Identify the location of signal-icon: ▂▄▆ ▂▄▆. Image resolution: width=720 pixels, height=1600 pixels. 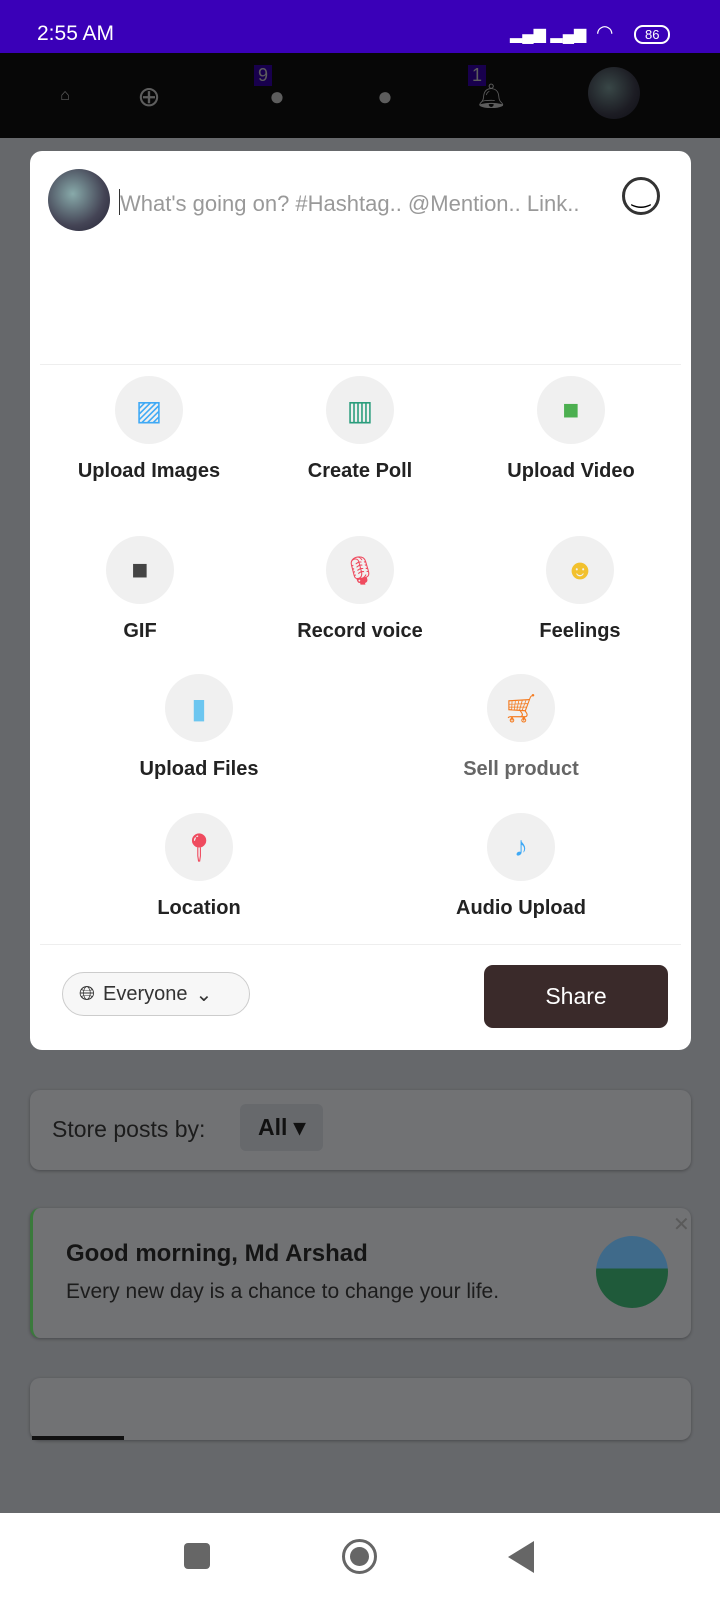
(548, 34).